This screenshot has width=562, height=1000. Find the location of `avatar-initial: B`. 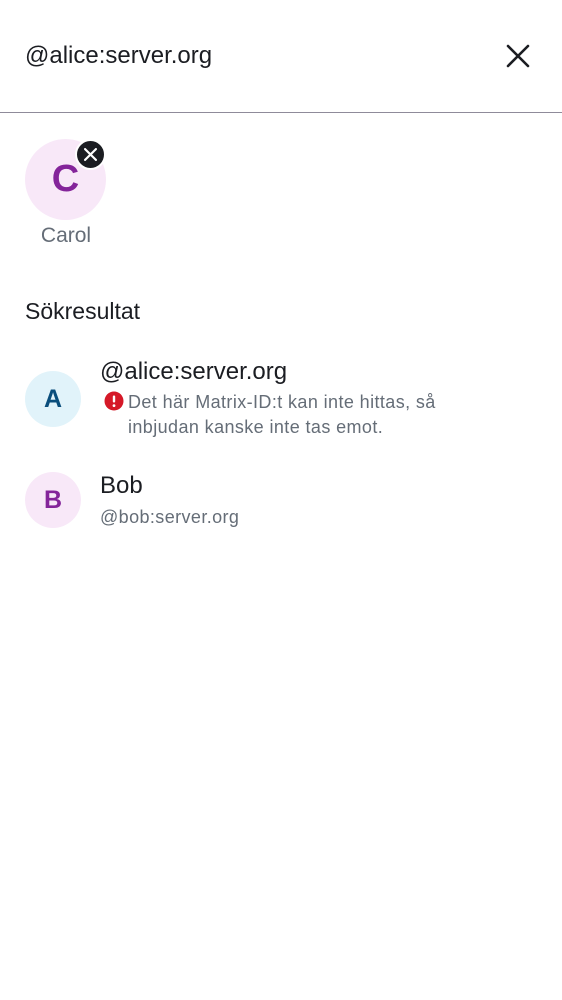

avatar-initial: B is located at coordinates (53, 499).